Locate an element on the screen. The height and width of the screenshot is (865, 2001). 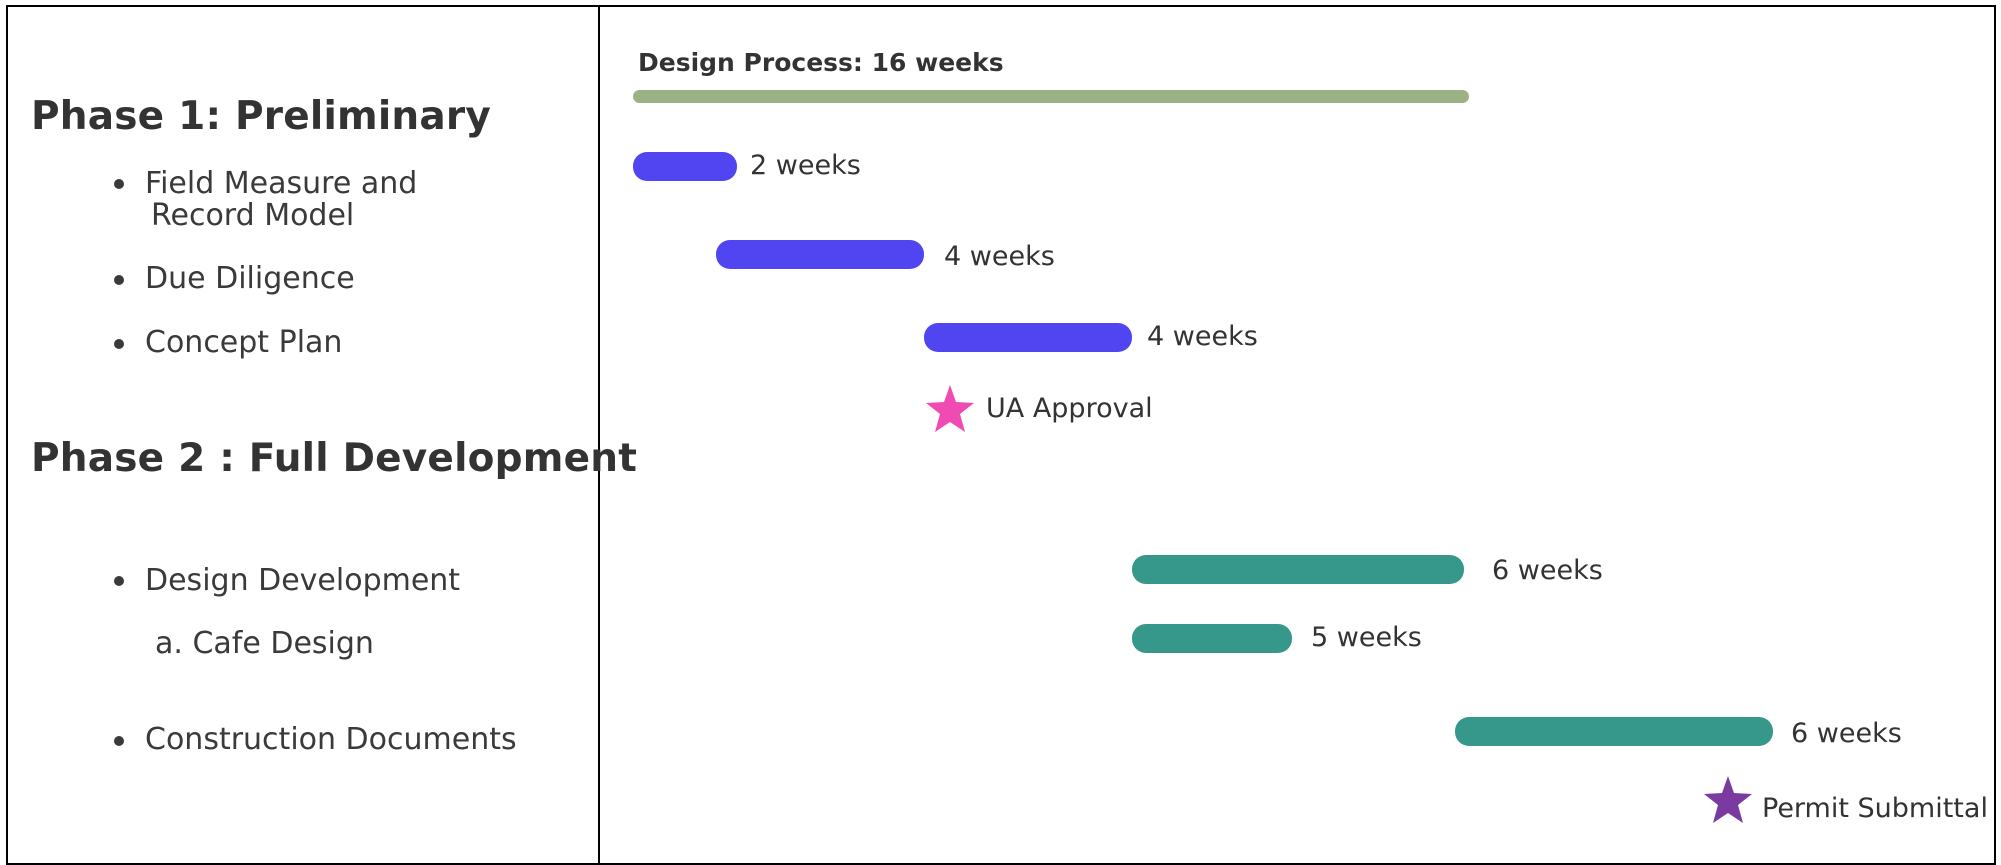
task-due-diligence: Due Diligence is located at coordinates (250, 278).